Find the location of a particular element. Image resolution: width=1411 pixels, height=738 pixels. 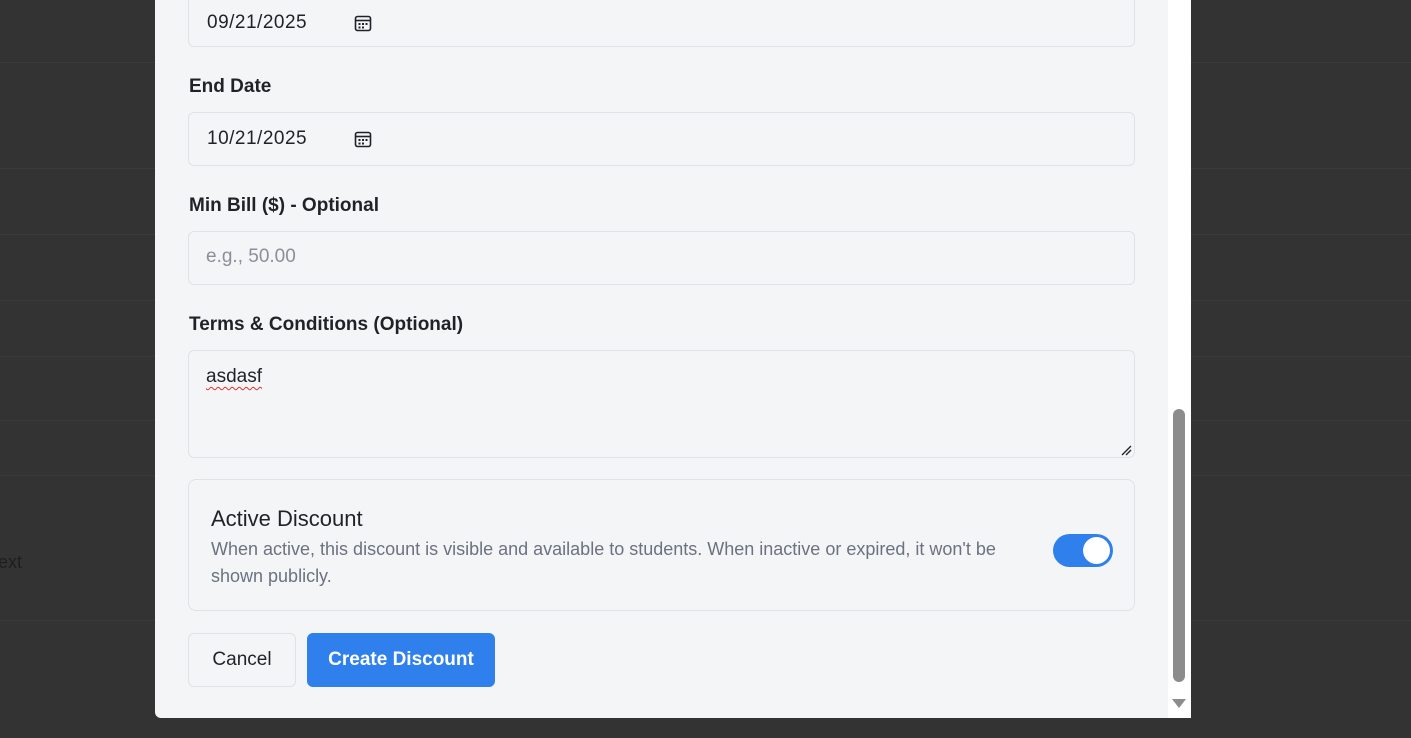

scrollbar-thumb is located at coordinates (1179, 545).